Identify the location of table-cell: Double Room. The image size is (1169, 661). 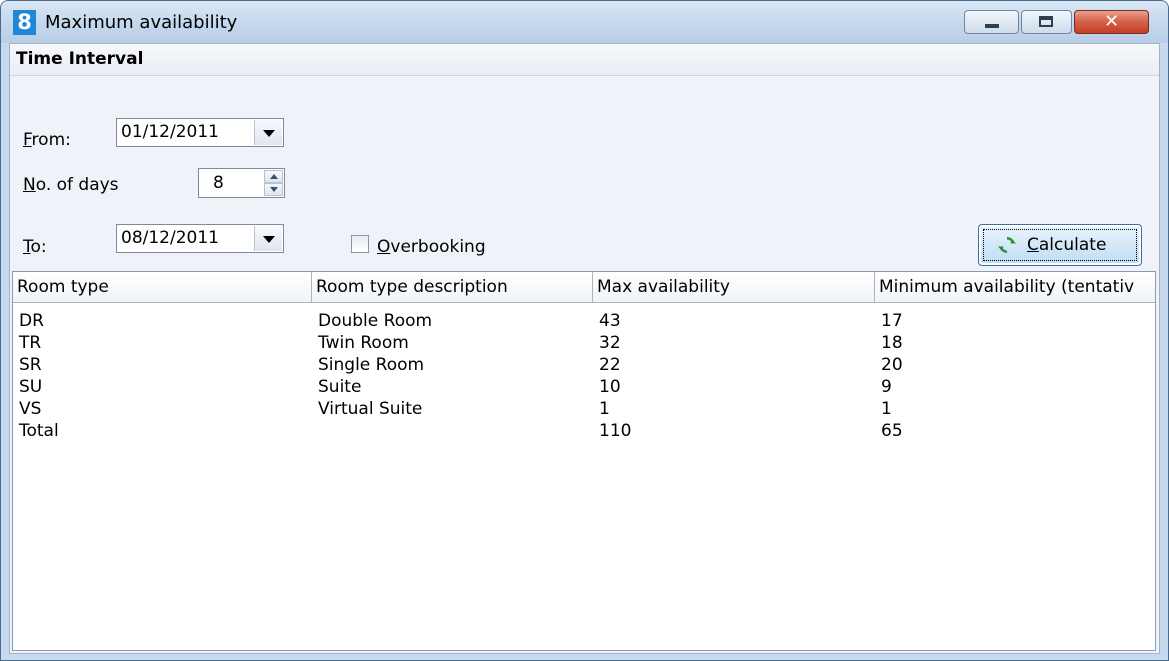
(375, 321).